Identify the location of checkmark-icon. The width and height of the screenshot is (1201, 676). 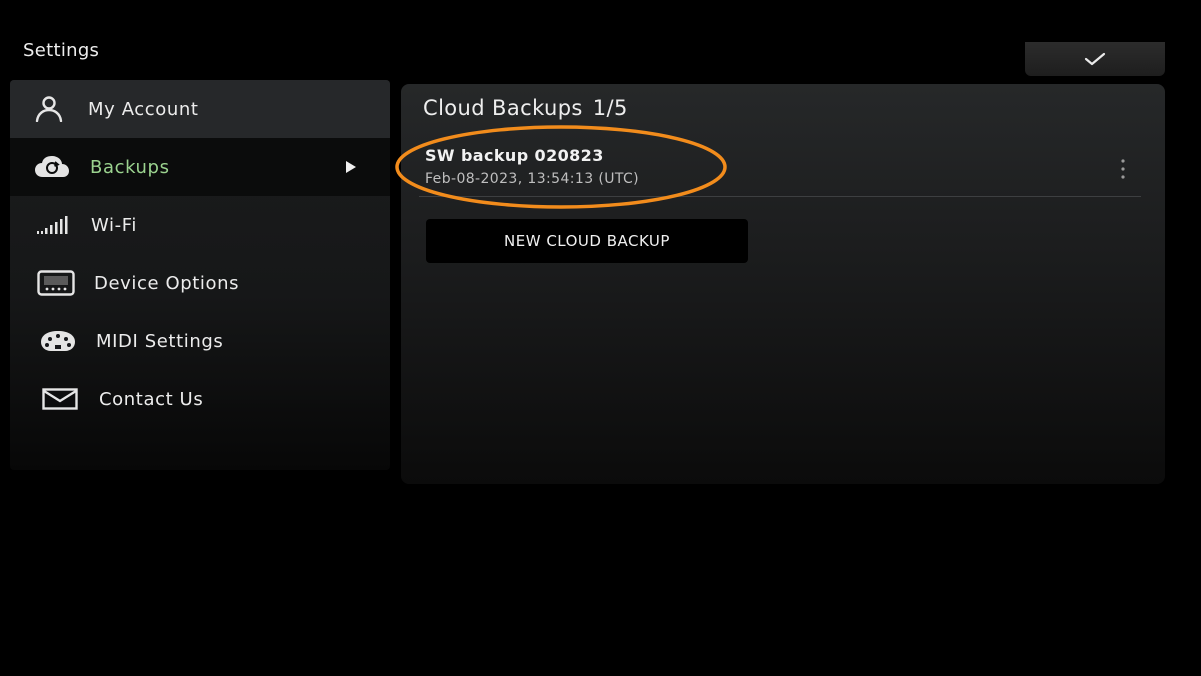
(1095, 59).